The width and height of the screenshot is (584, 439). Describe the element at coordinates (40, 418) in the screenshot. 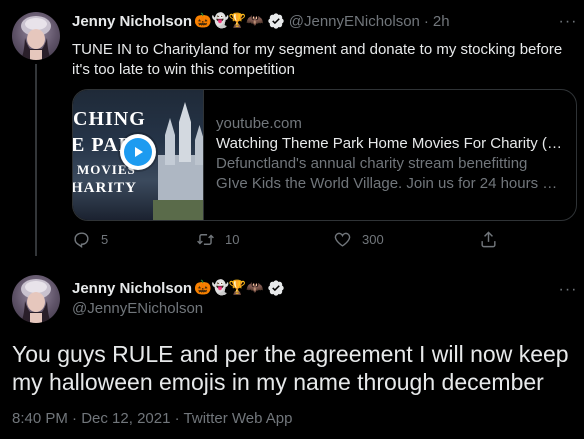

I see `tweet-time: 8:40 PM` at that location.